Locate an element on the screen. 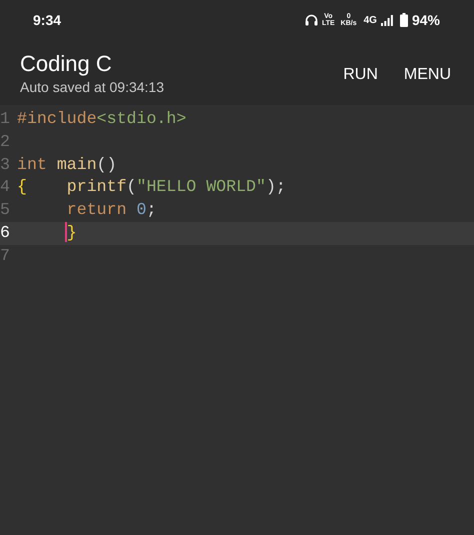 The width and height of the screenshot is (474, 535). code-token: <stdio.h> is located at coordinates (141, 118).